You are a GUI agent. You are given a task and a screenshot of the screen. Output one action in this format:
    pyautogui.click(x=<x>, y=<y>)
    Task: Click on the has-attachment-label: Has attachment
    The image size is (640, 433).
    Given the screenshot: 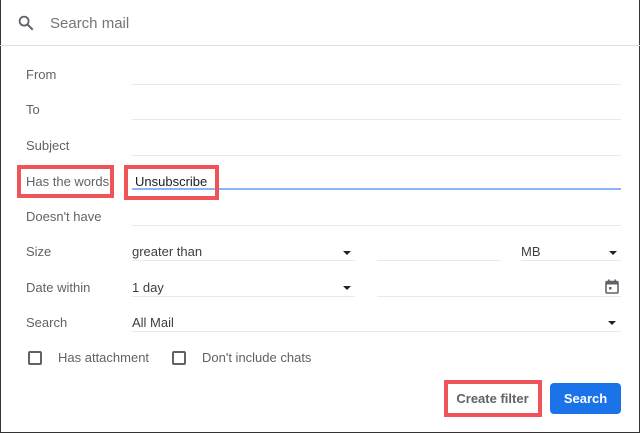 What is the action you would take?
    pyautogui.click(x=104, y=357)
    